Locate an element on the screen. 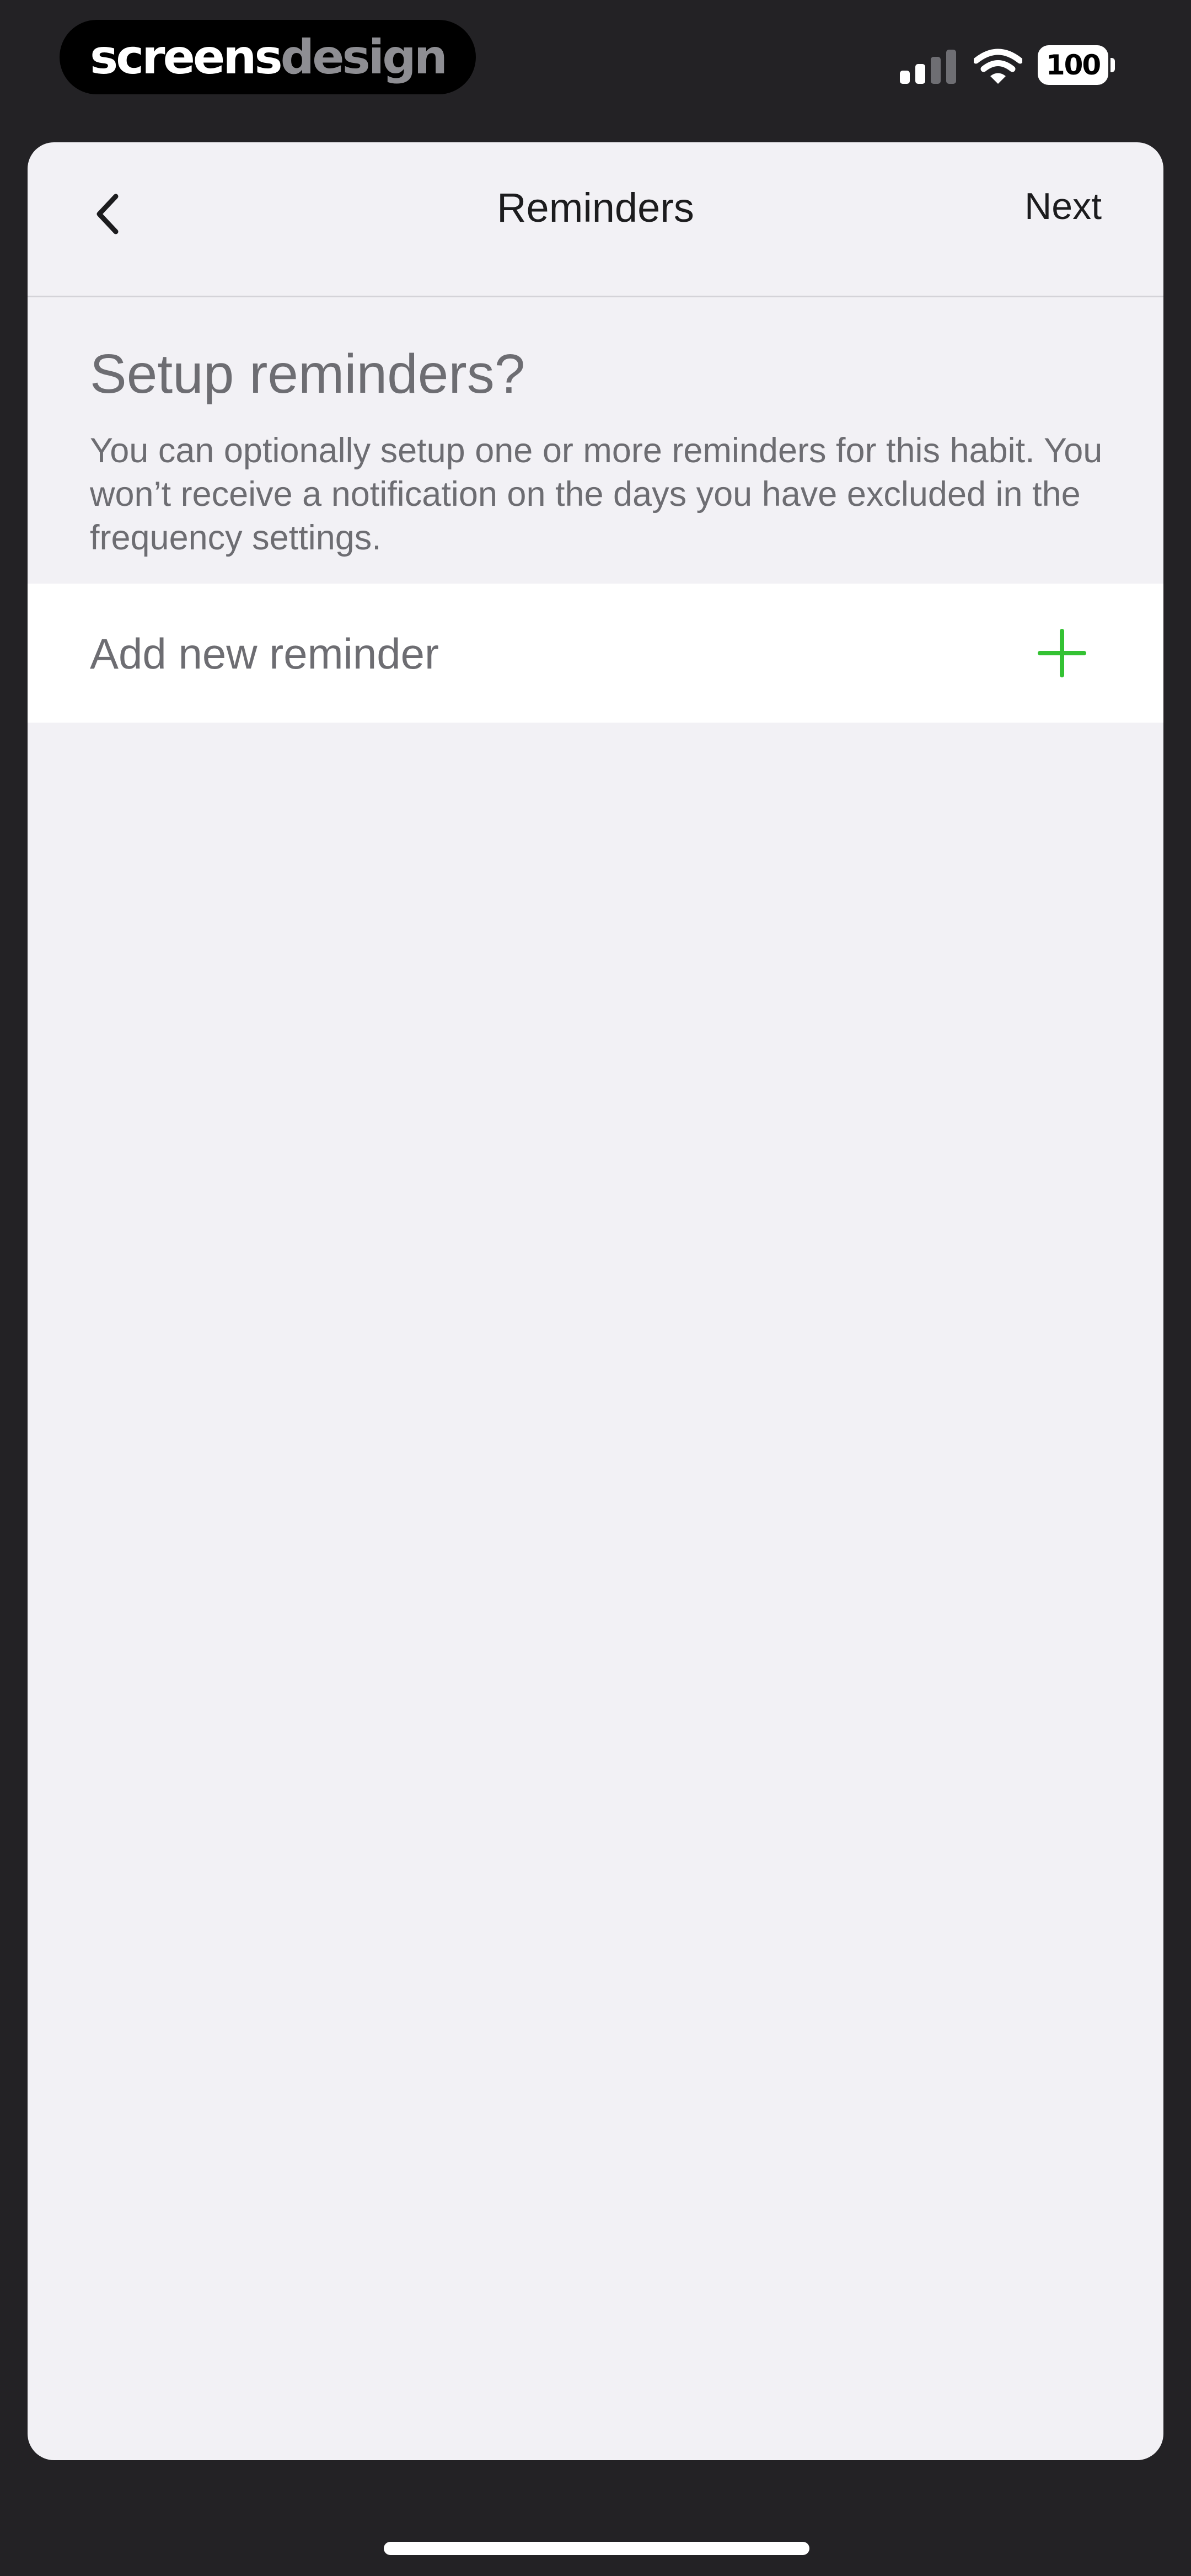 The height and width of the screenshot is (2576, 1191). home-indicator is located at coordinates (596, 2548).